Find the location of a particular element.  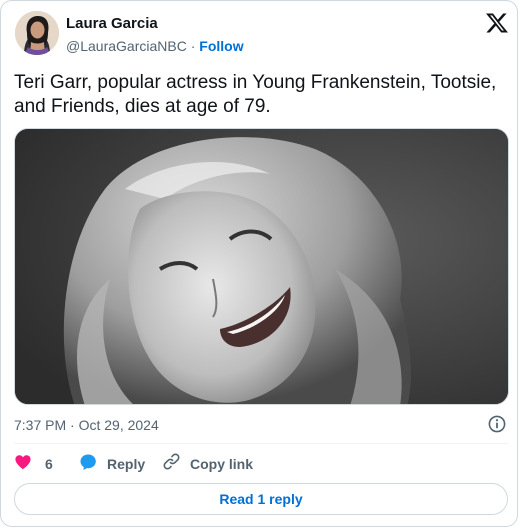

author-handle: @LauraGarciaNBC is located at coordinates (126, 46).